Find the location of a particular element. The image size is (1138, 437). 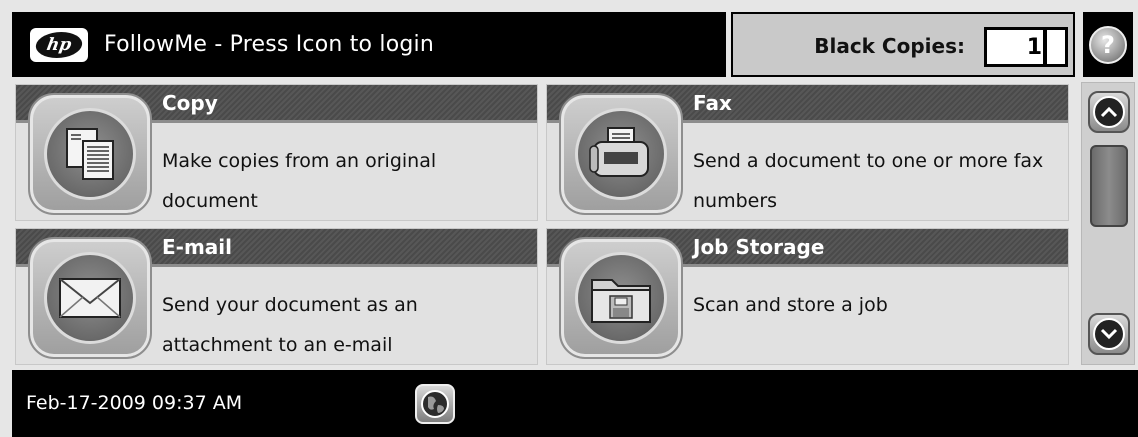

help-icon: ? is located at coordinates (1108, 44).